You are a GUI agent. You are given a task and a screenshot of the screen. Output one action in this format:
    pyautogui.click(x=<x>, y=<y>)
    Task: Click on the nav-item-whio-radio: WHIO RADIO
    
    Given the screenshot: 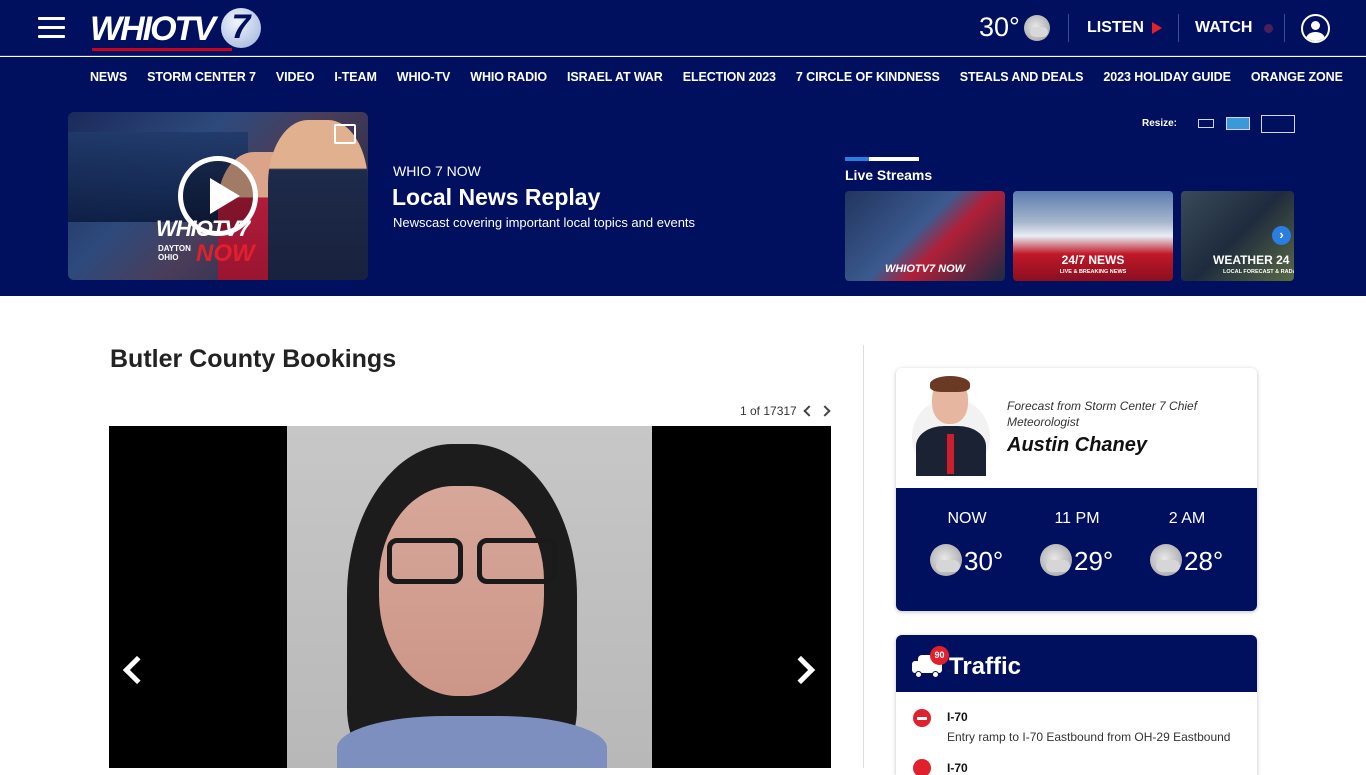 What is the action you would take?
    pyautogui.click(x=508, y=77)
    